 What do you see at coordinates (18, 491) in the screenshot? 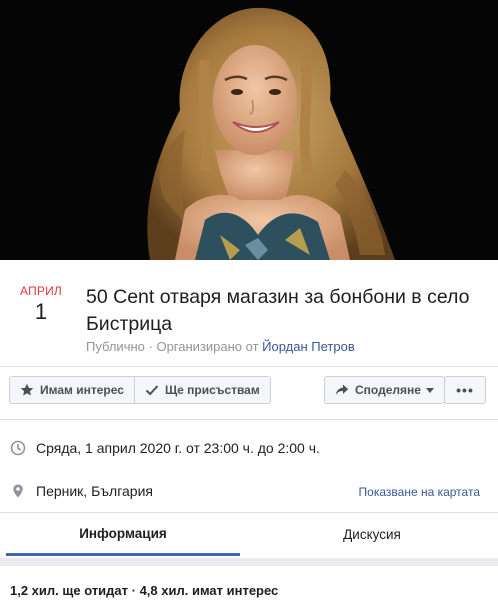
I see `location-pin-icon` at bounding box center [18, 491].